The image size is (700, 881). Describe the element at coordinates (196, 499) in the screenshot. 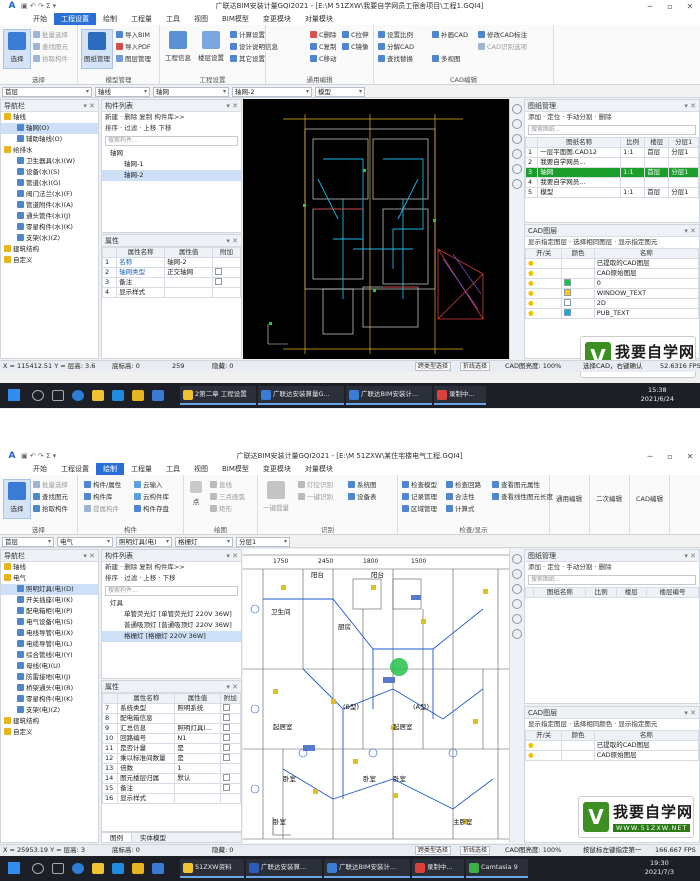

I see `point-button: 点` at that location.